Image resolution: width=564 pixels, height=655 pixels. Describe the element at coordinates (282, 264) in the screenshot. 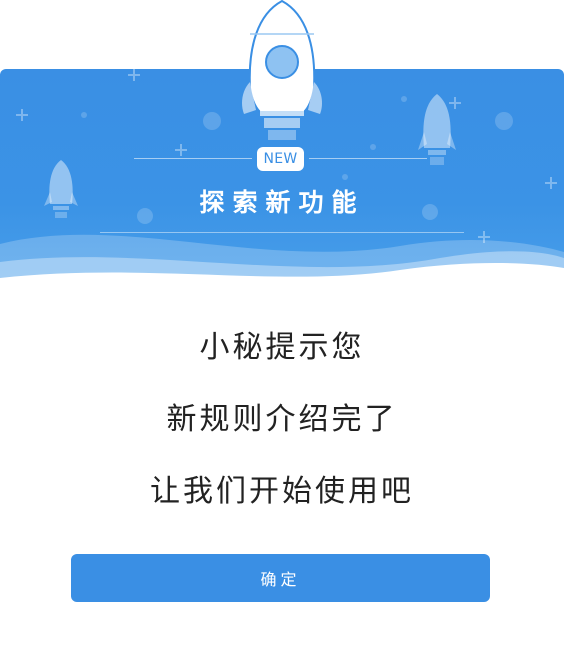

I see `banner-wave` at that location.